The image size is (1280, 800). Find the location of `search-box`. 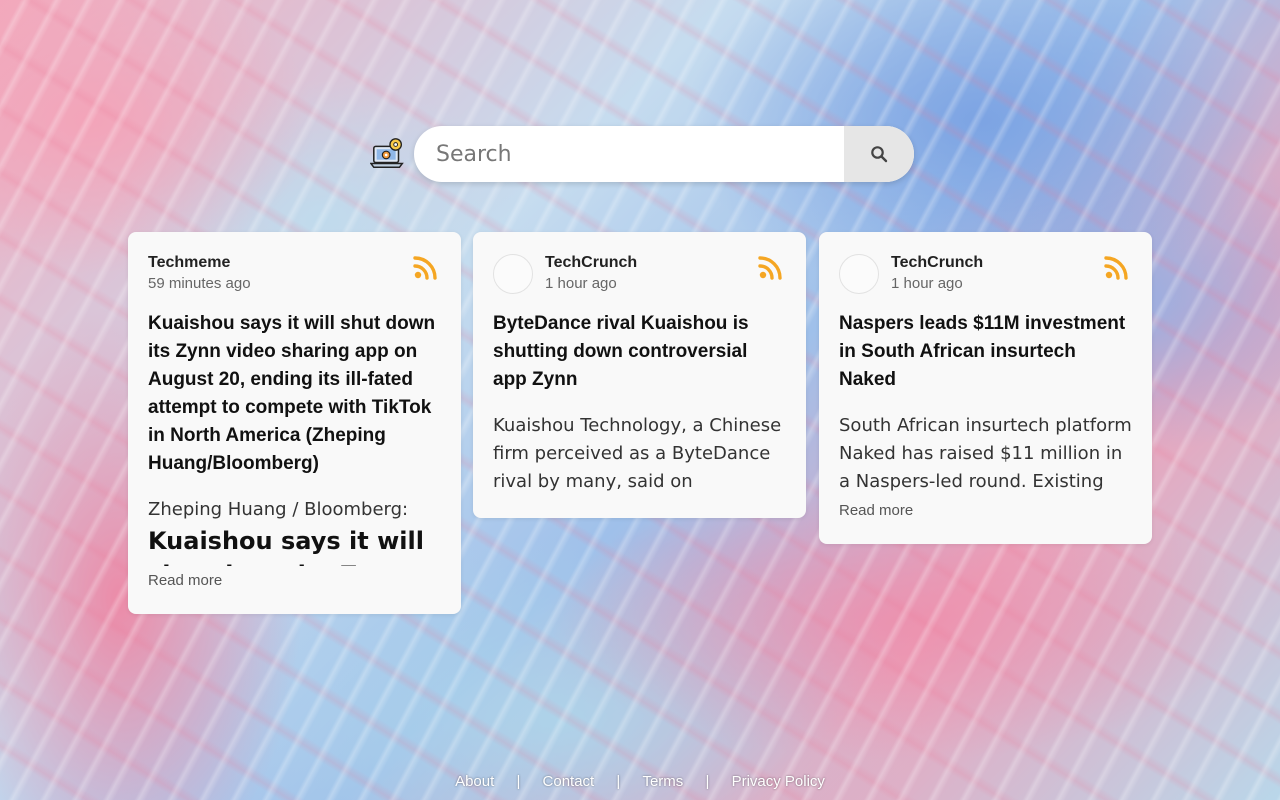

search-box is located at coordinates (664, 154).